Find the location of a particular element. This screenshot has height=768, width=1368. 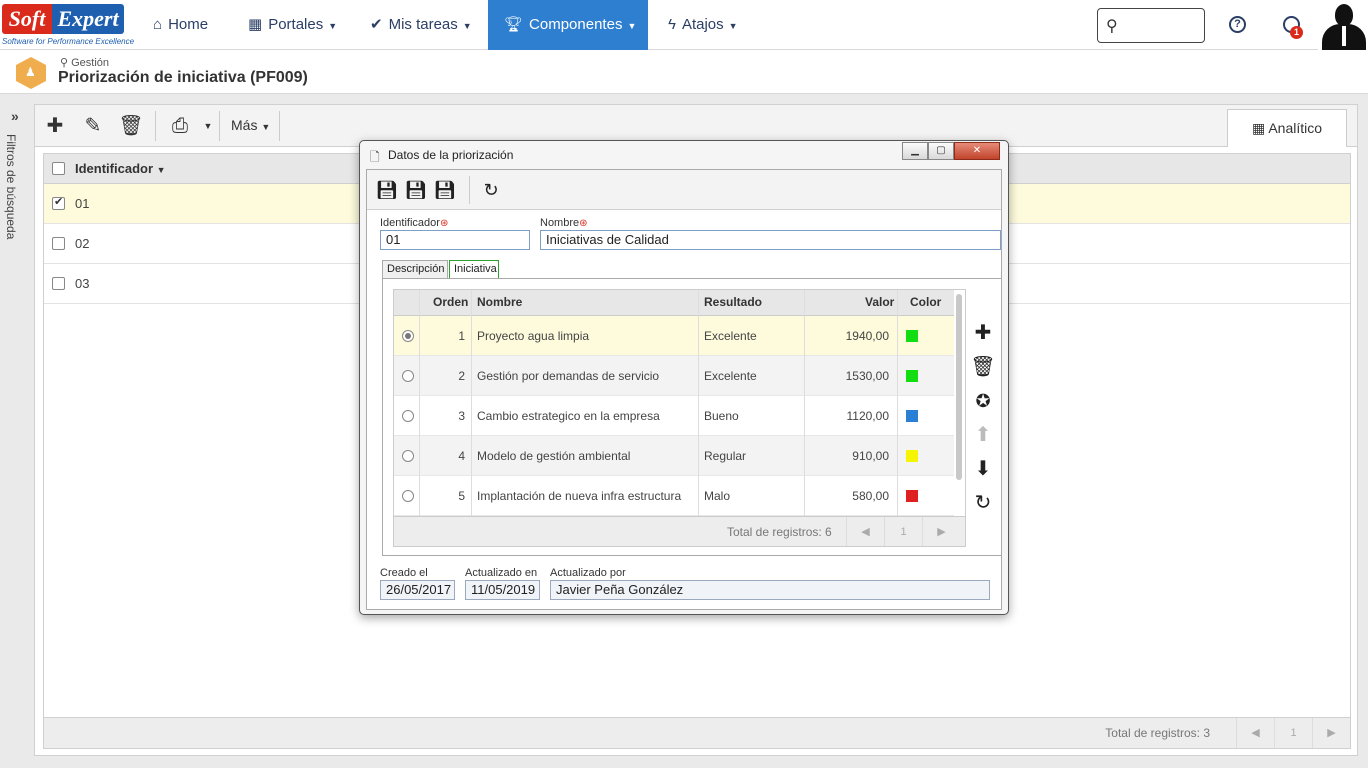

row-resultado: Bueno is located at coordinates (721, 416).